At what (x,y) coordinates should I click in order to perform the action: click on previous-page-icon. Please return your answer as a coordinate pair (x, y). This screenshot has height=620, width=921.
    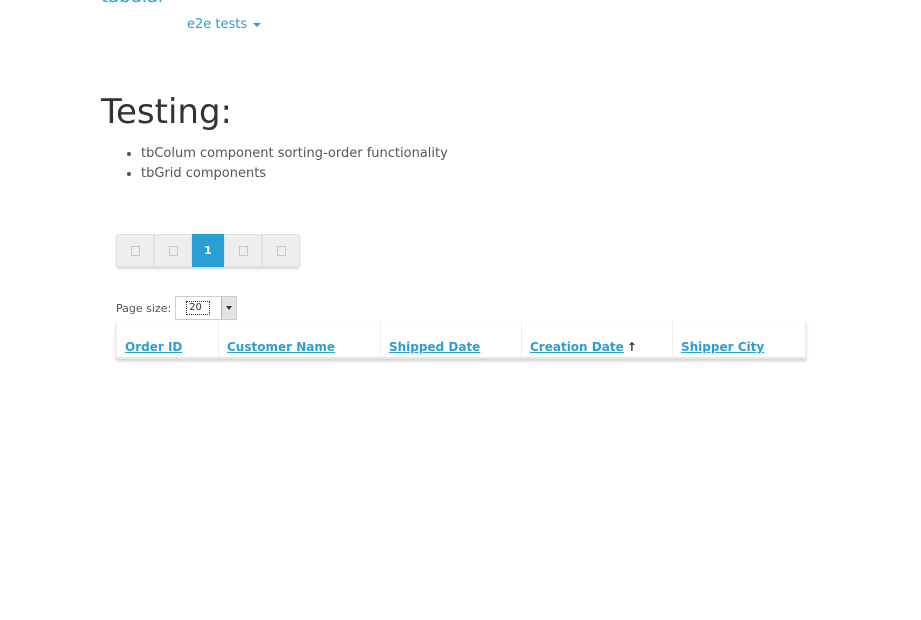
    Looking at the image, I should click on (173, 250).